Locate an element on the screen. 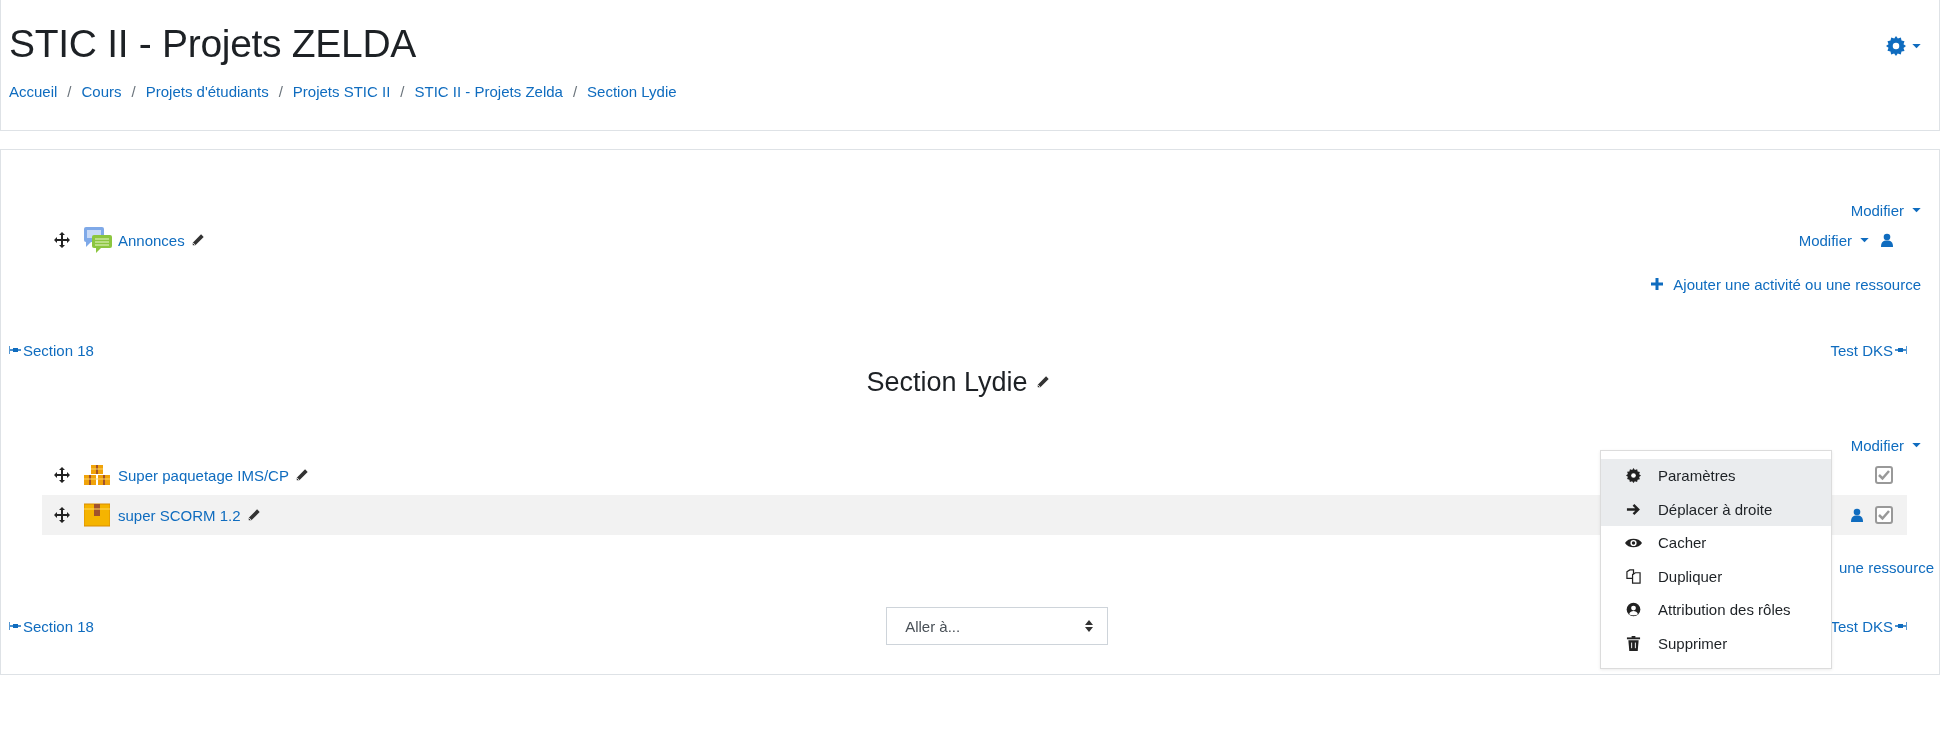 Image resolution: width=1947 pixels, height=732 pixels. trash-icon is located at coordinates (1633, 643).